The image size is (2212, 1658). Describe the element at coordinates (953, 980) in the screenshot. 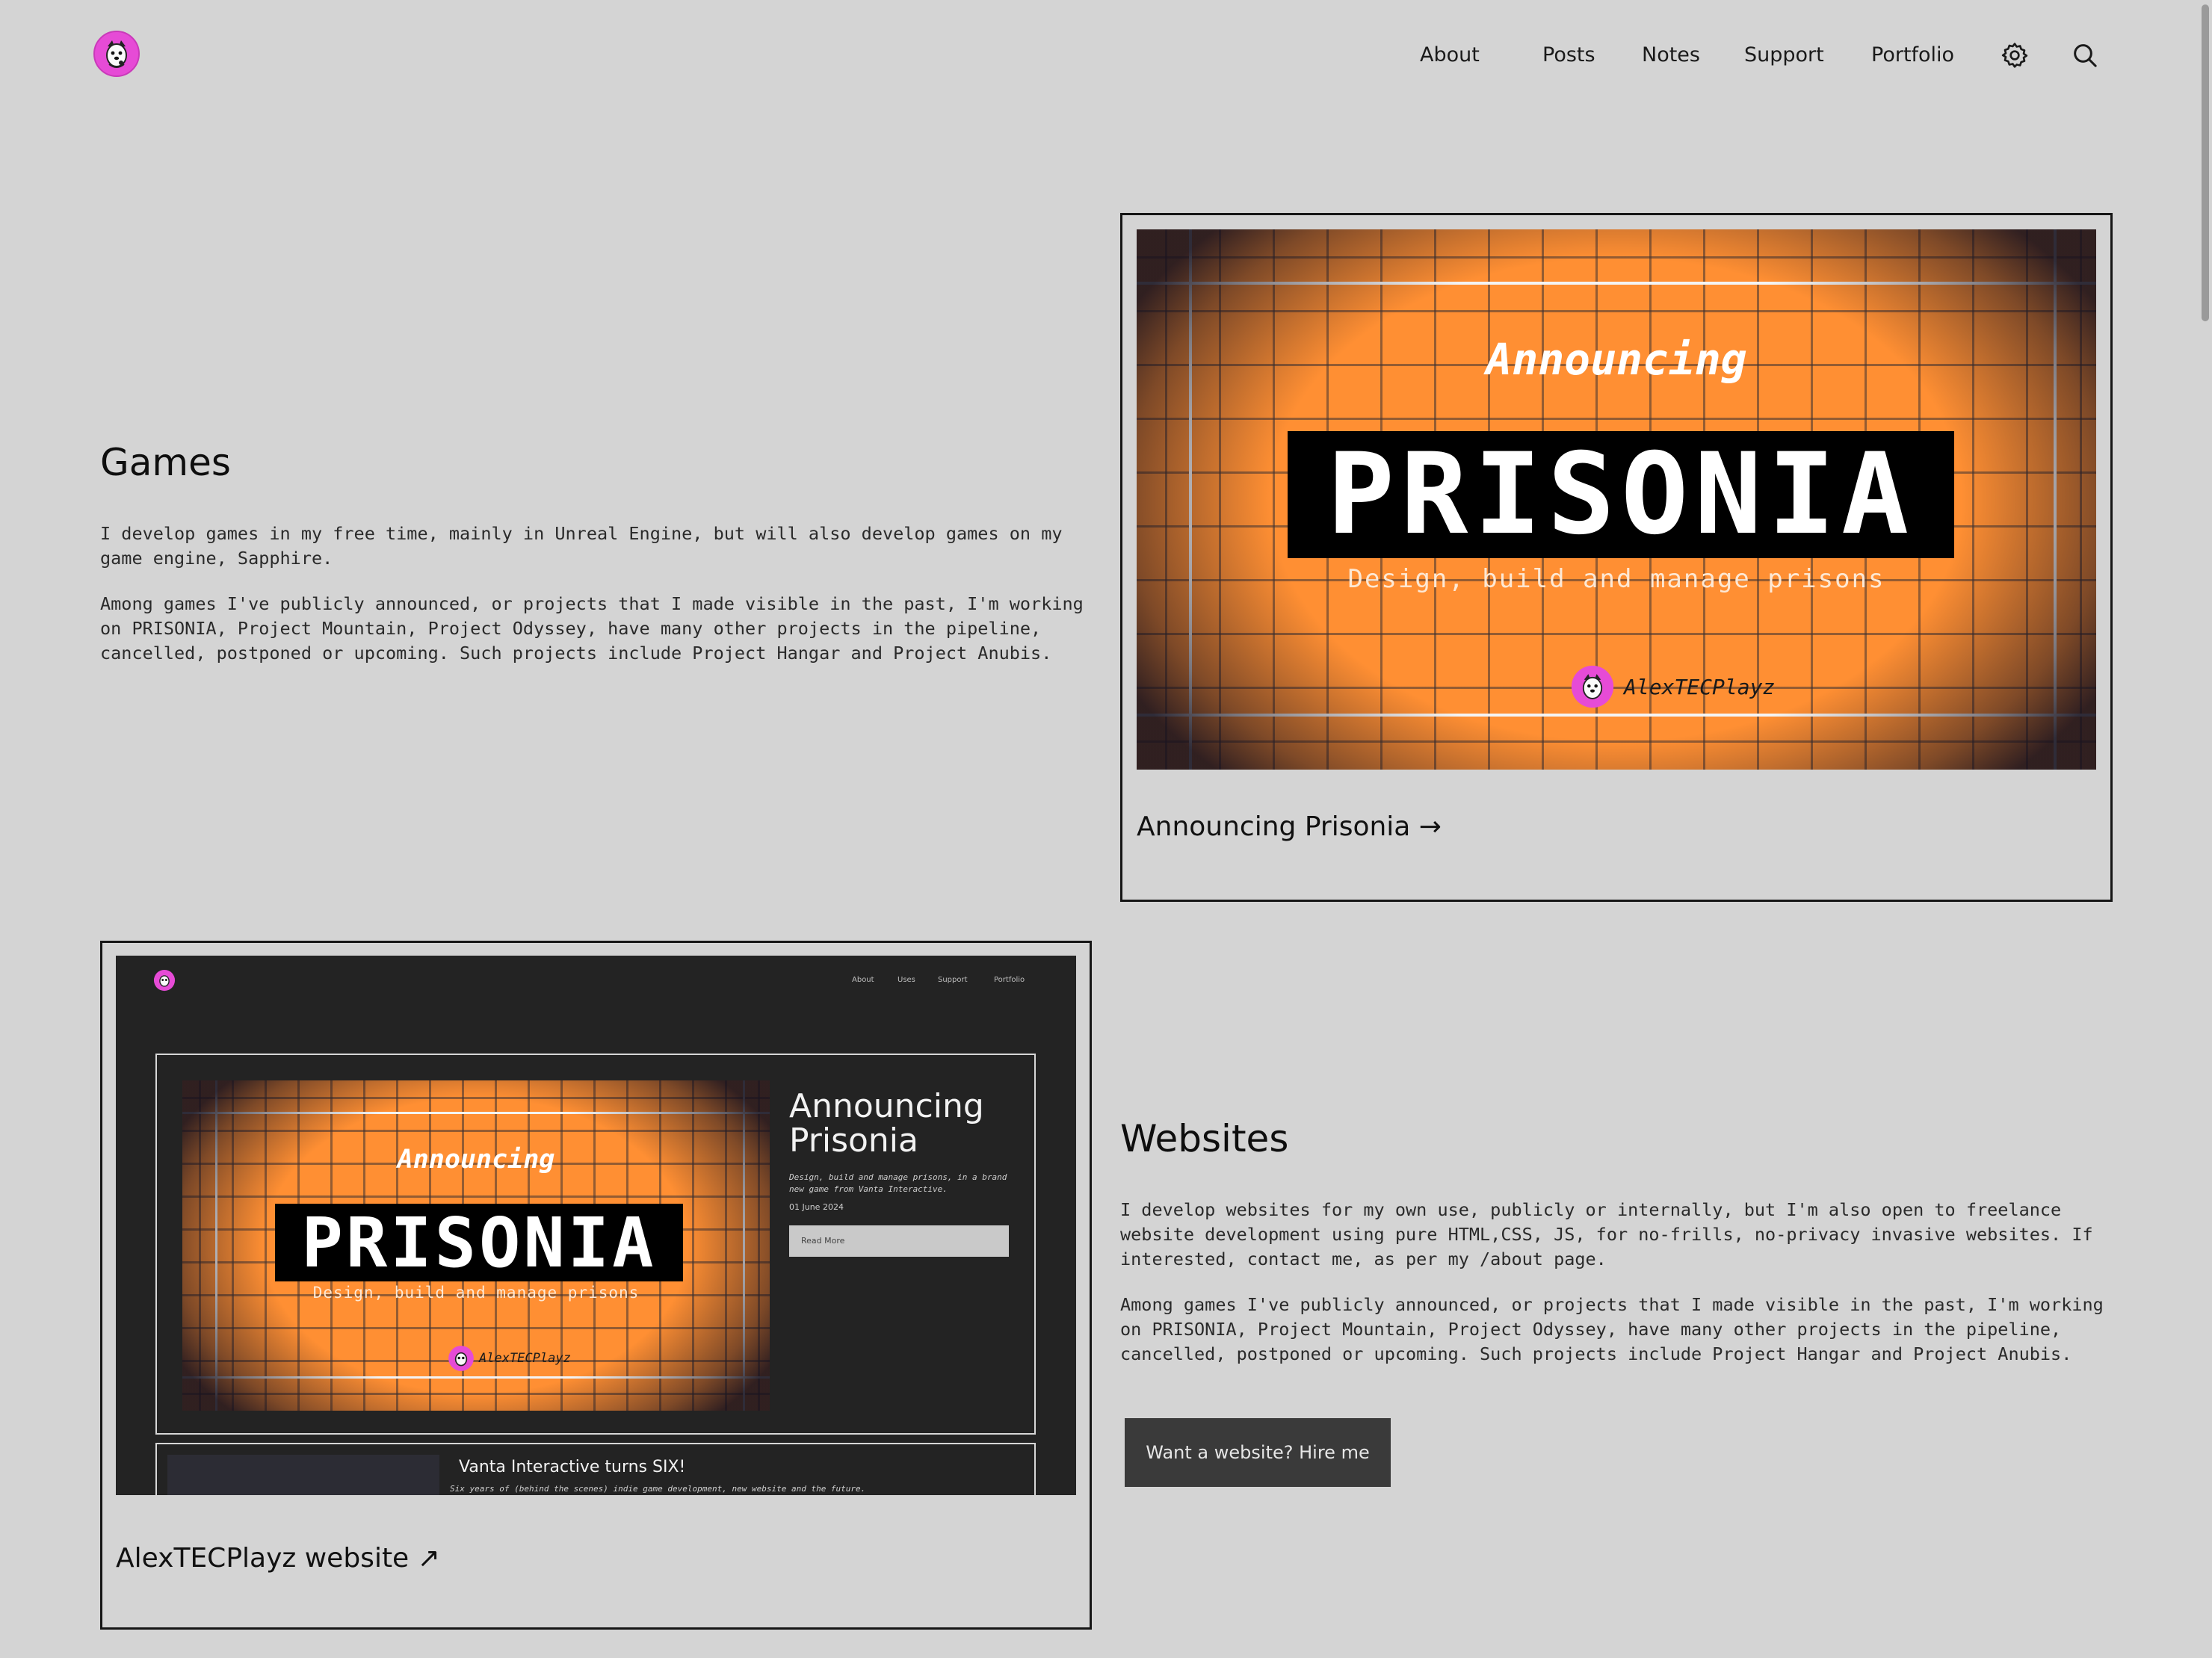

I see `mini-nav-support: Support` at that location.